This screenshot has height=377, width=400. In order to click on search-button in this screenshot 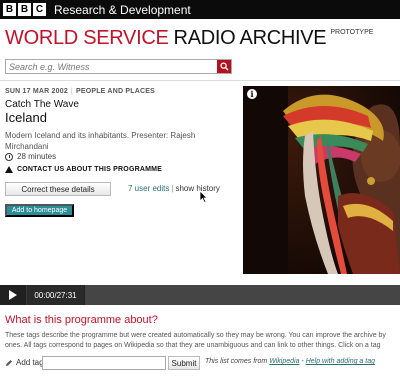, I will do `click(224, 66)`.